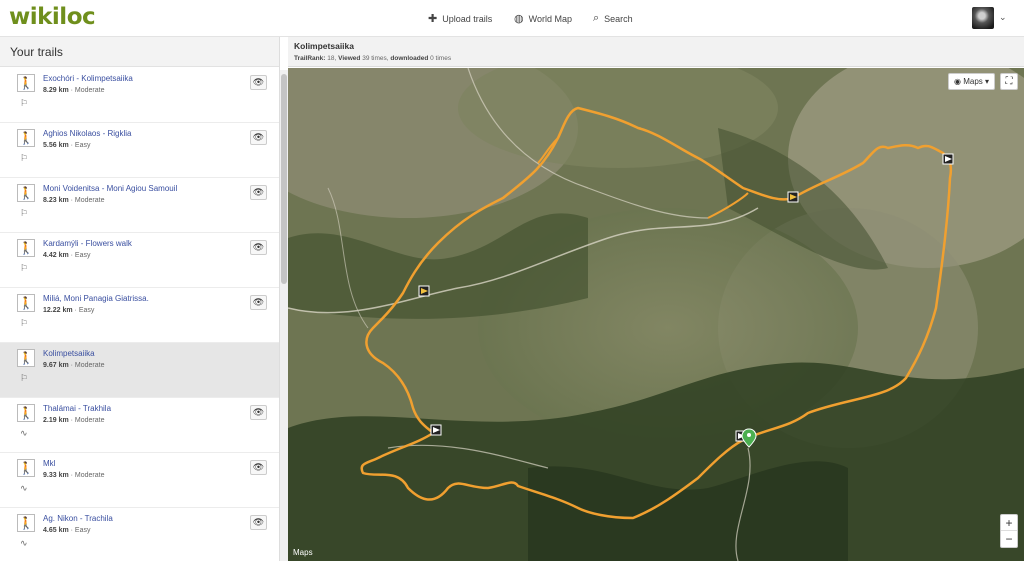 This screenshot has height=561, width=1024. Describe the element at coordinates (56, 475) in the screenshot. I see `trail-distance: 9.33 km` at that location.